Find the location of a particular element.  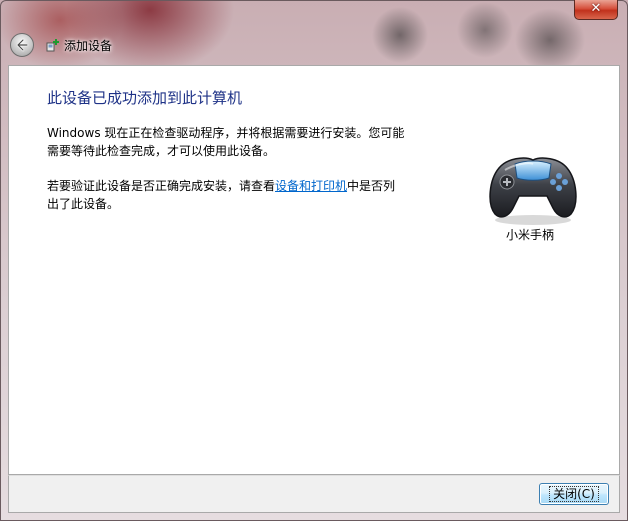

window-close-button: ✕ is located at coordinates (596, 10).